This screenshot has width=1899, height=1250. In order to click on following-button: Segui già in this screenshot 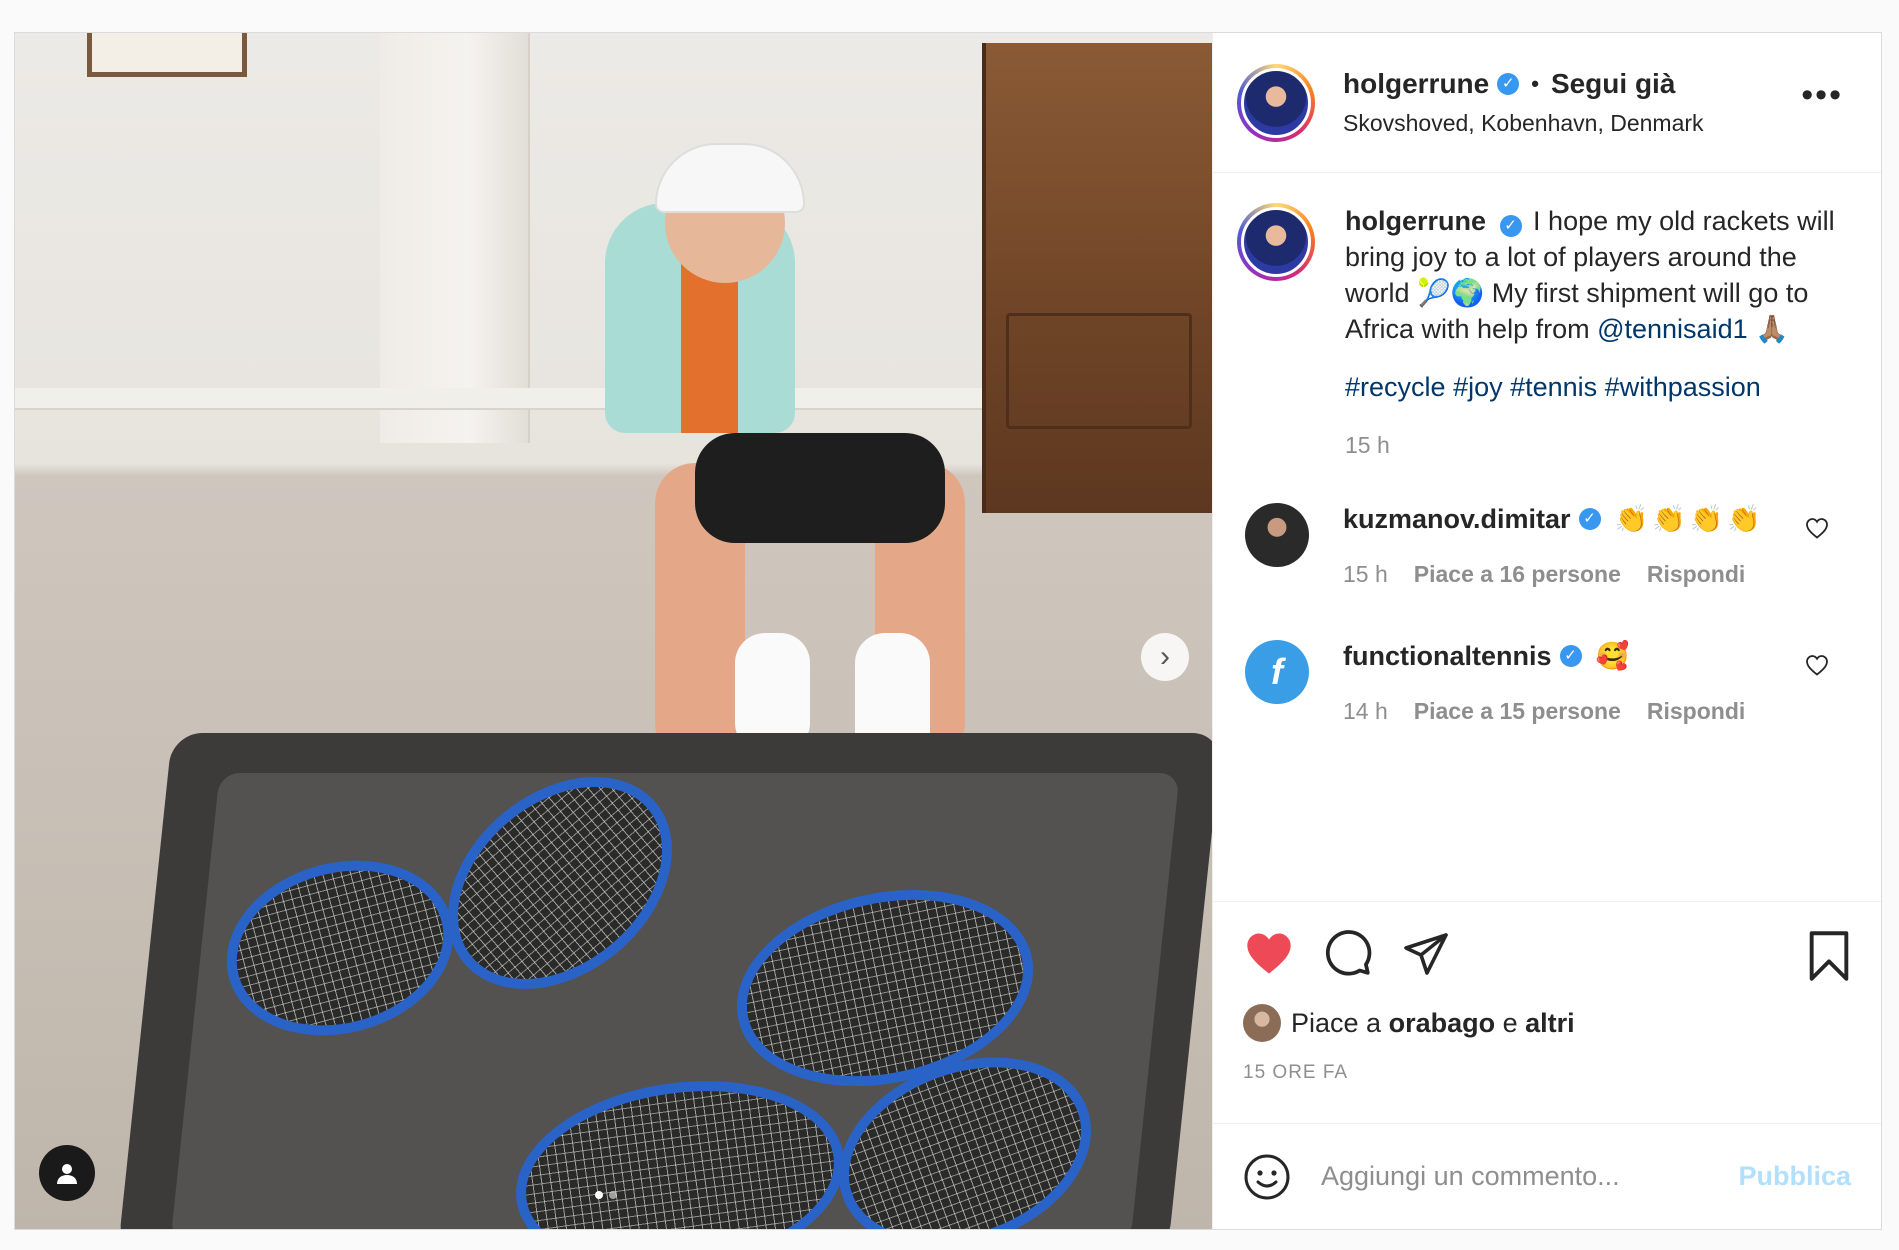, I will do `click(1613, 84)`.